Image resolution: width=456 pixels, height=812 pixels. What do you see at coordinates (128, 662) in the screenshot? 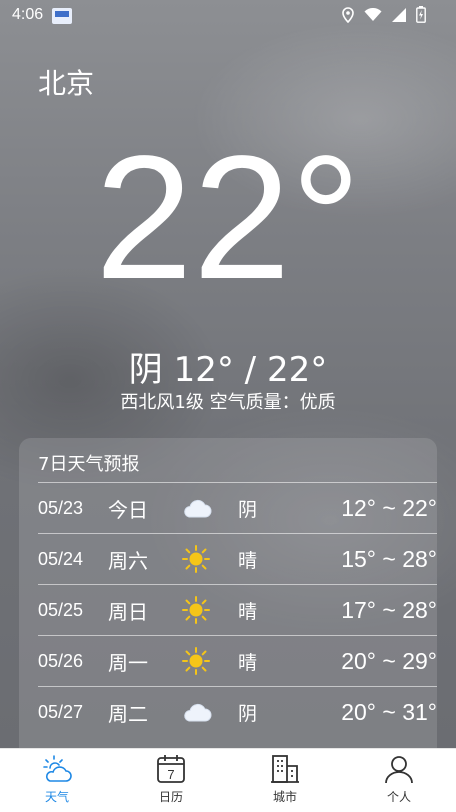
I see `forecast-day: 周一` at bounding box center [128, 662].